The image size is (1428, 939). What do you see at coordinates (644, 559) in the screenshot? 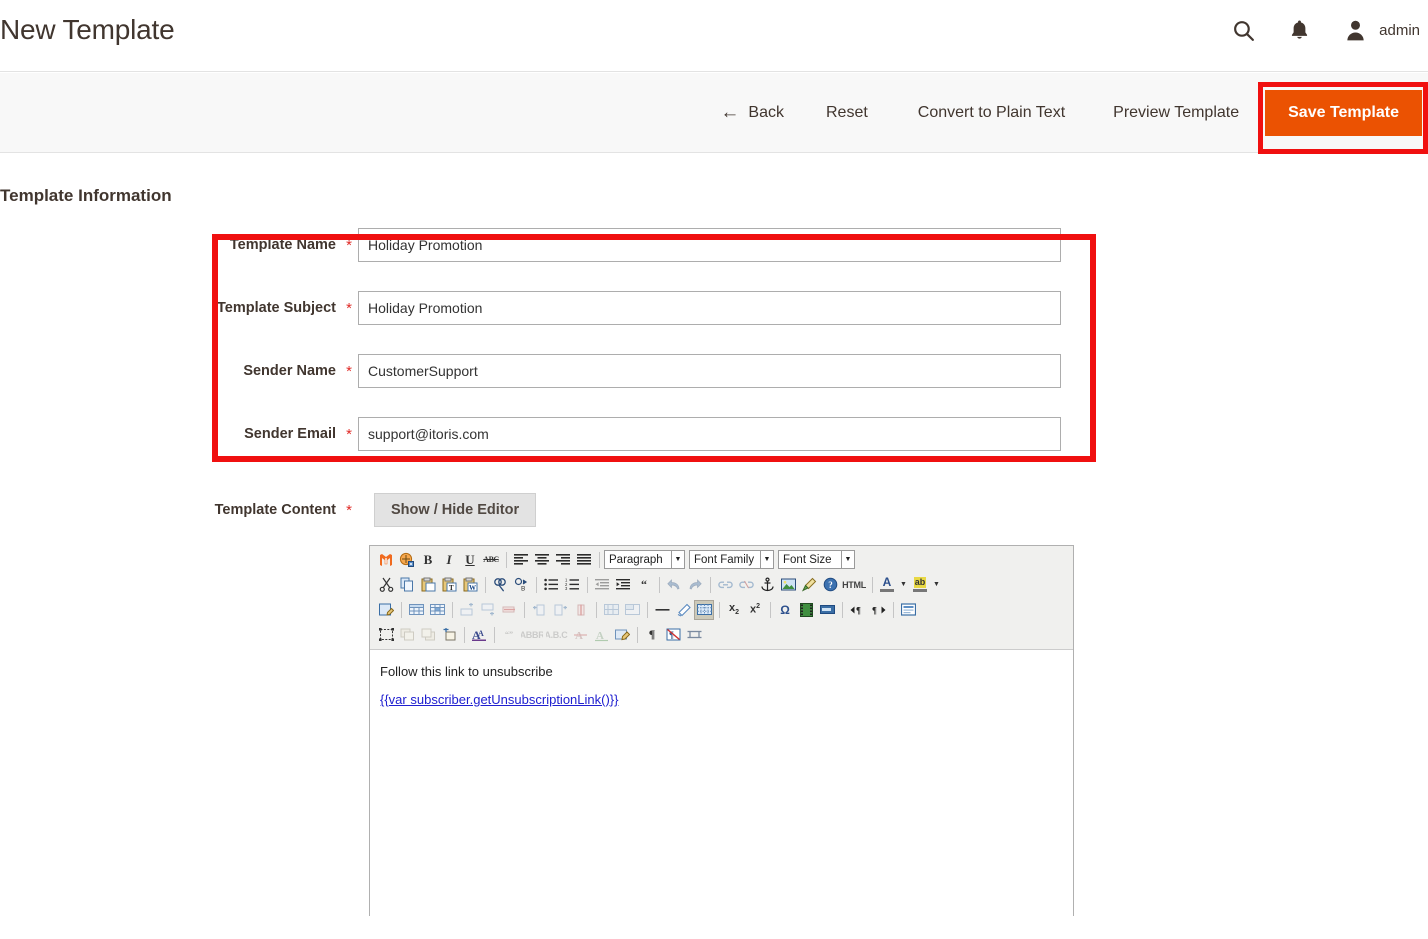
I see `paragraph-format-select: Paragraph ▼` at bounding box center [644, 559].